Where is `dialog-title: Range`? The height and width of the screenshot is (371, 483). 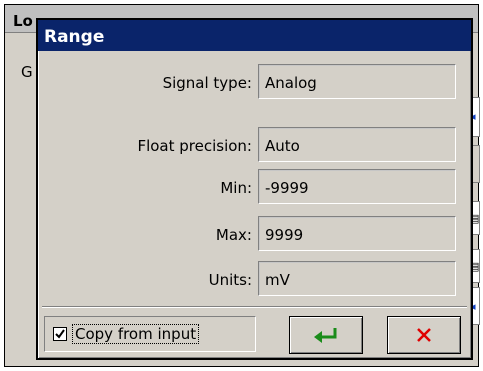 dialog-title: Range is located at coordinates (254, 35).